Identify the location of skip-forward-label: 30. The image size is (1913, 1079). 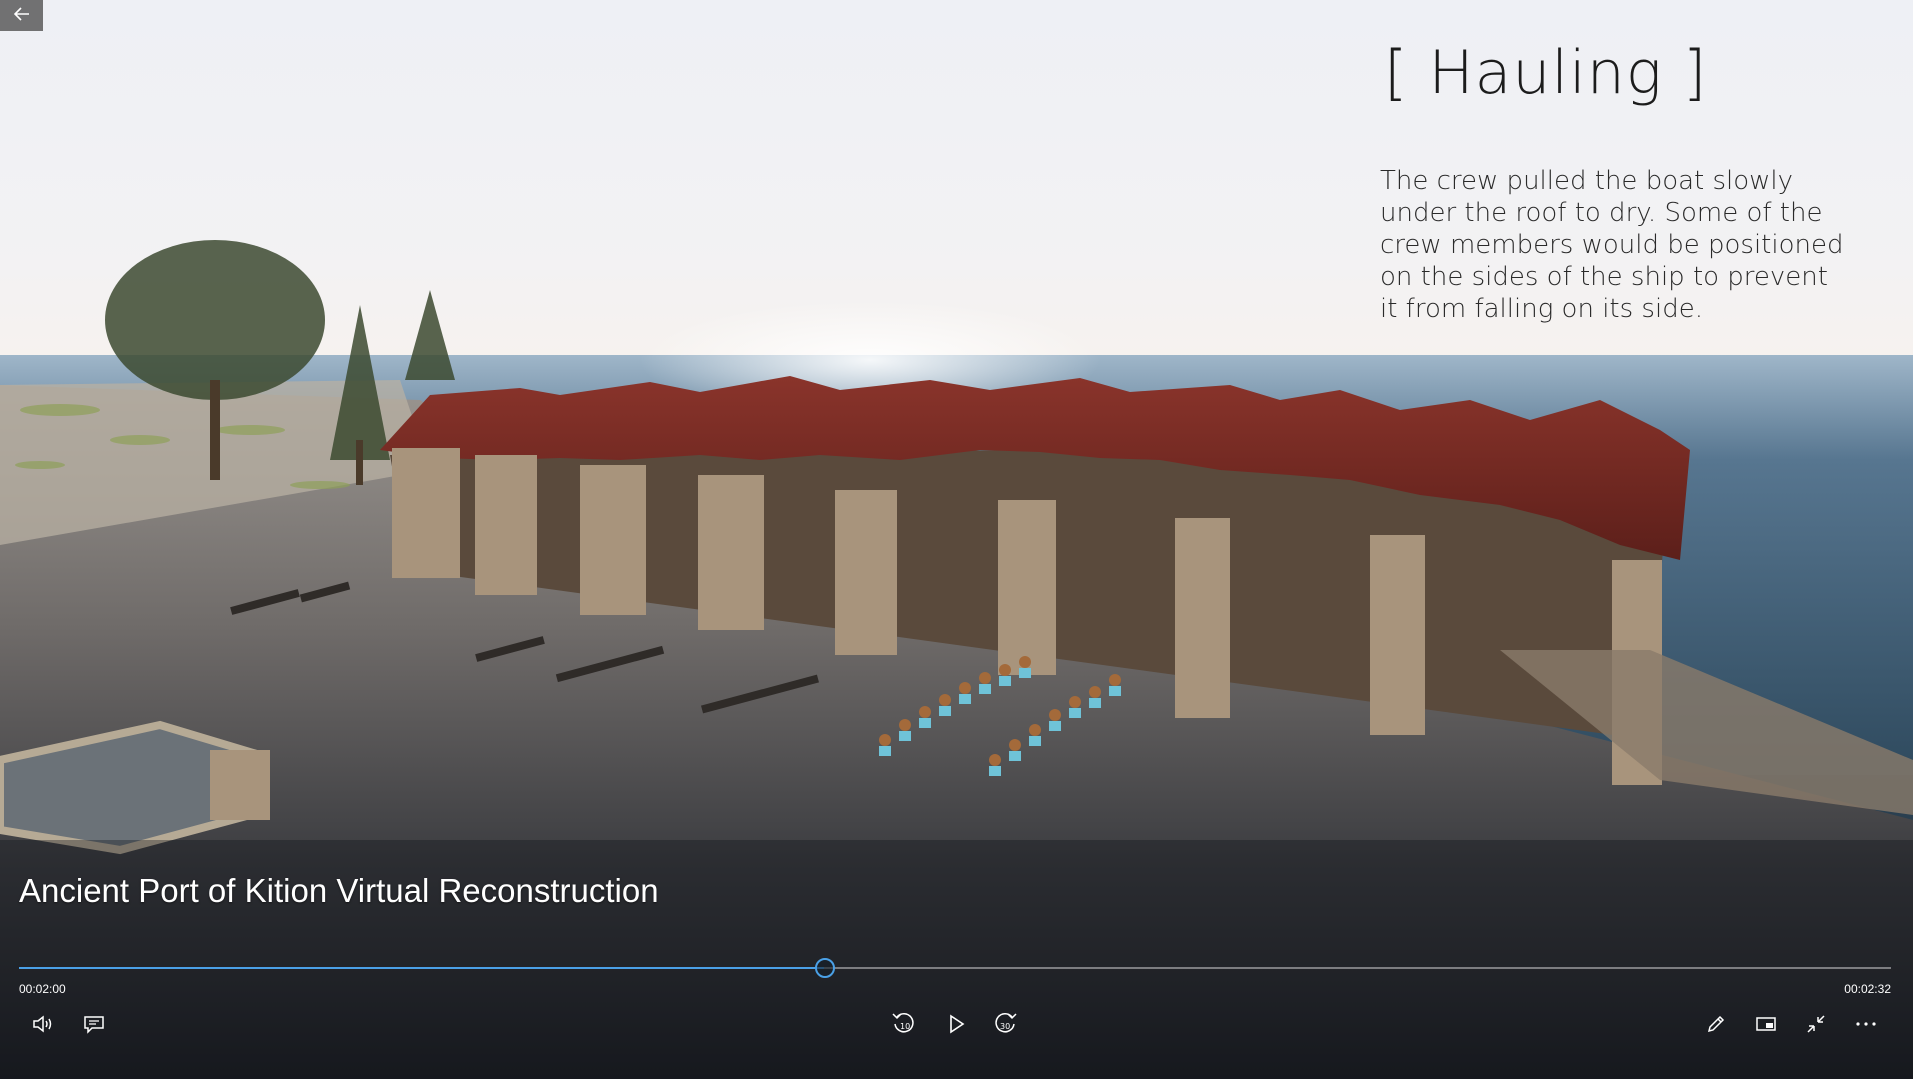
(1005, 1026).